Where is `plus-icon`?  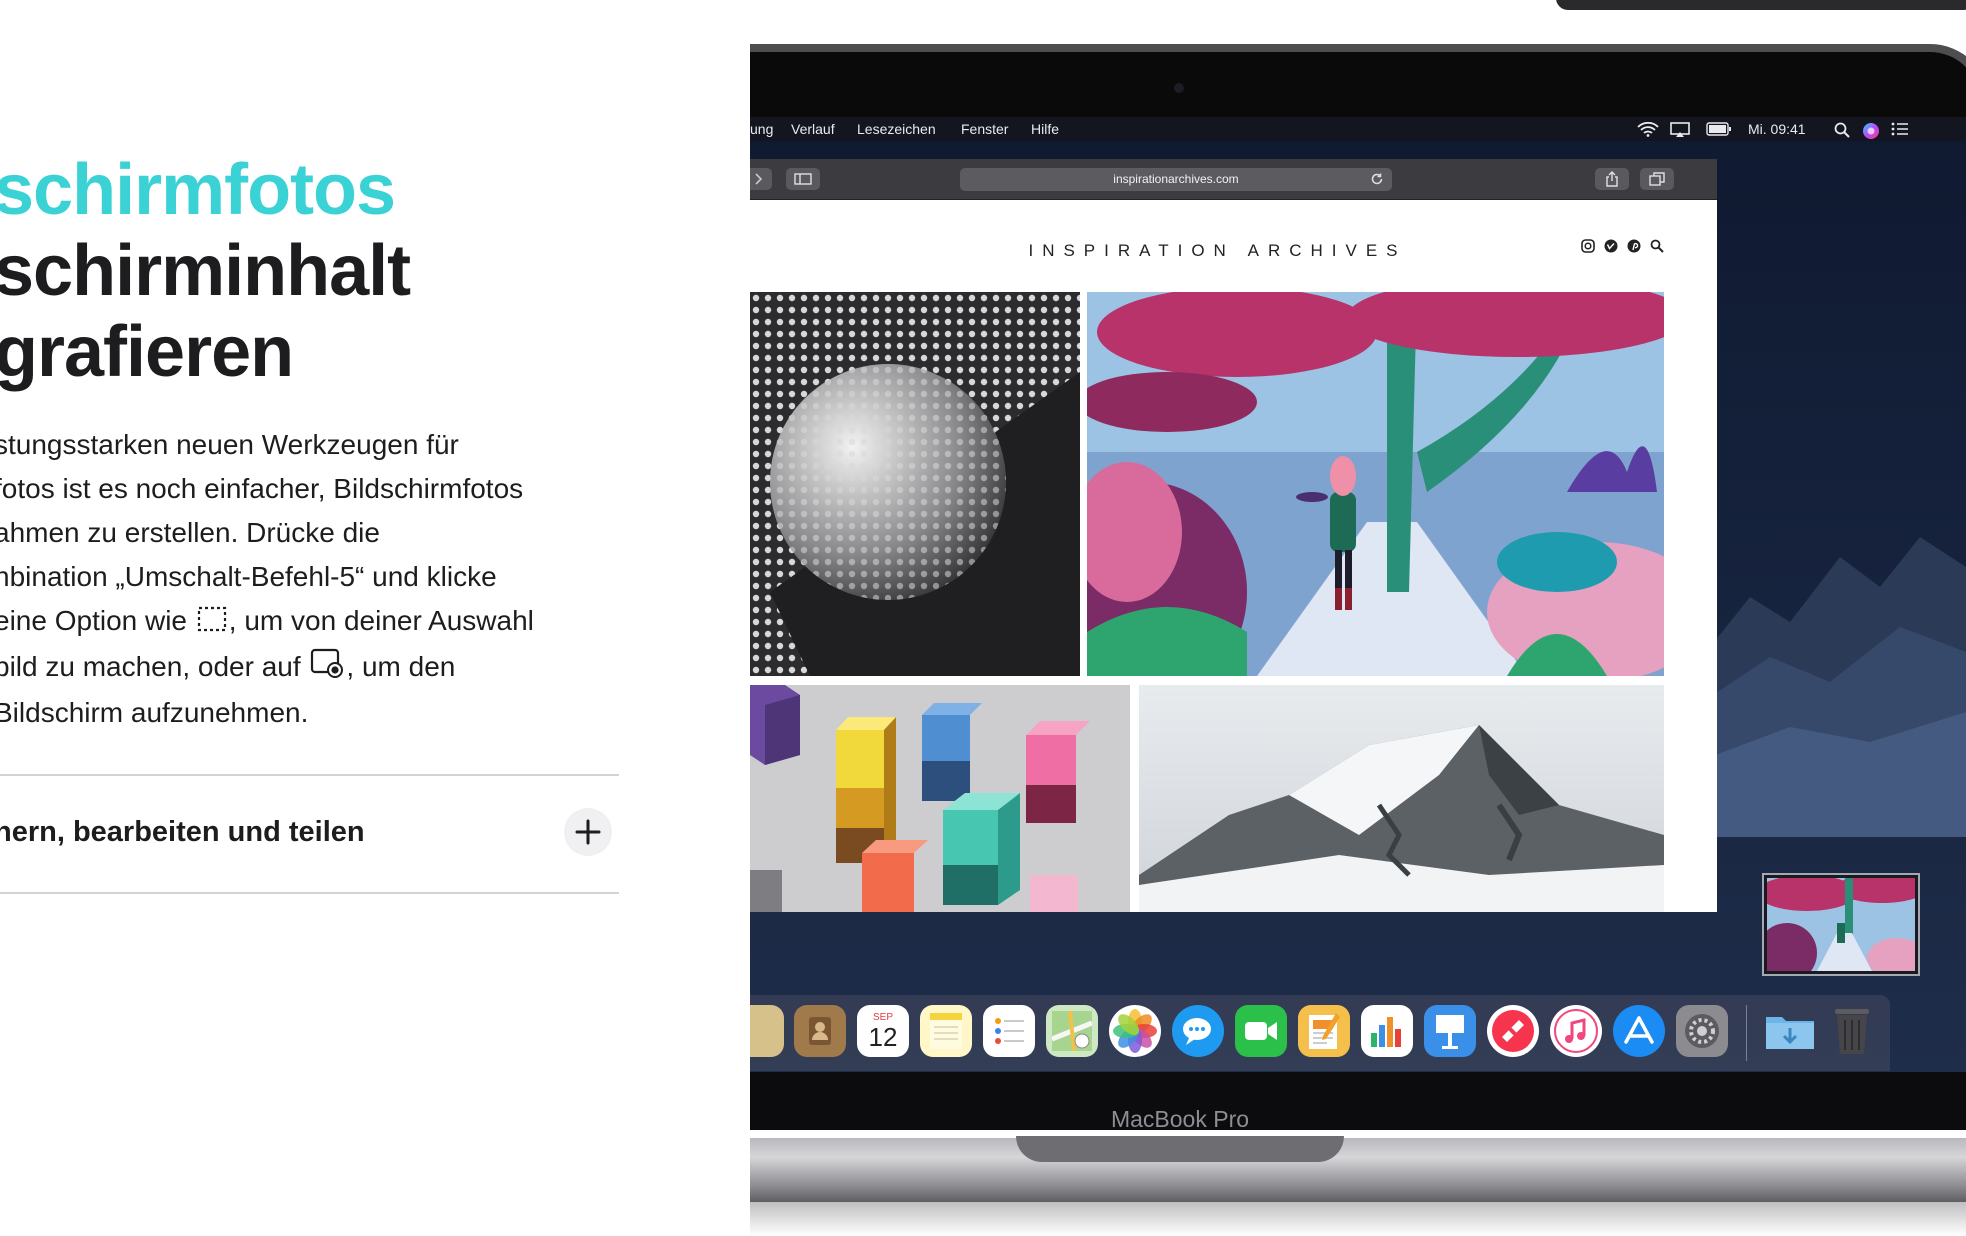 plus-icon is located at coordinates (588, 832).